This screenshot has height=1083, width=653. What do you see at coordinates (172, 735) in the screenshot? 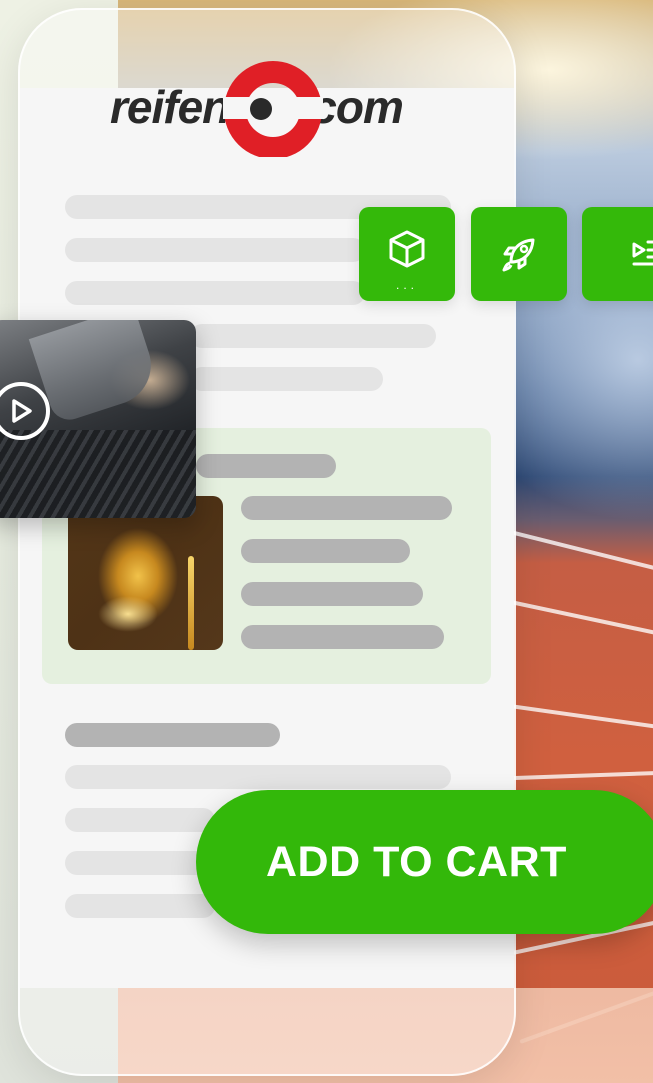
I see `section-title-placeholder` at bounding box center [172, 735].